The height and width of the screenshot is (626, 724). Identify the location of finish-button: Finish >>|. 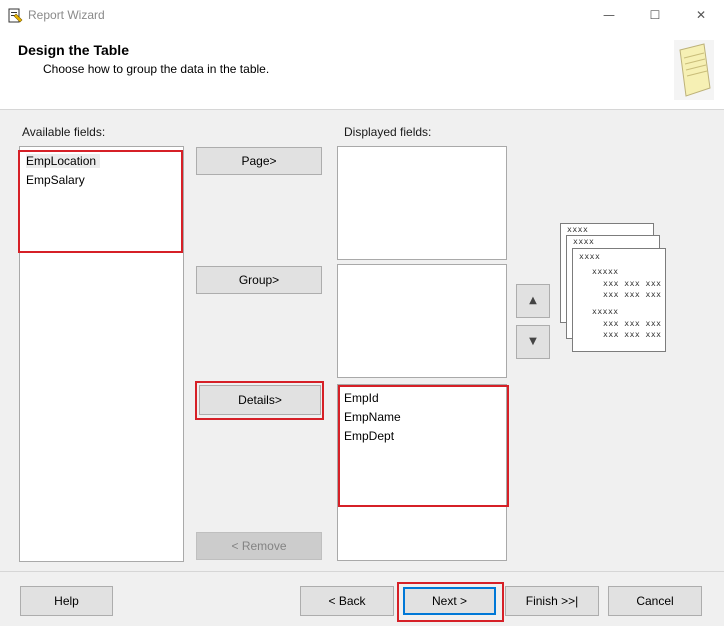
(552, 601).